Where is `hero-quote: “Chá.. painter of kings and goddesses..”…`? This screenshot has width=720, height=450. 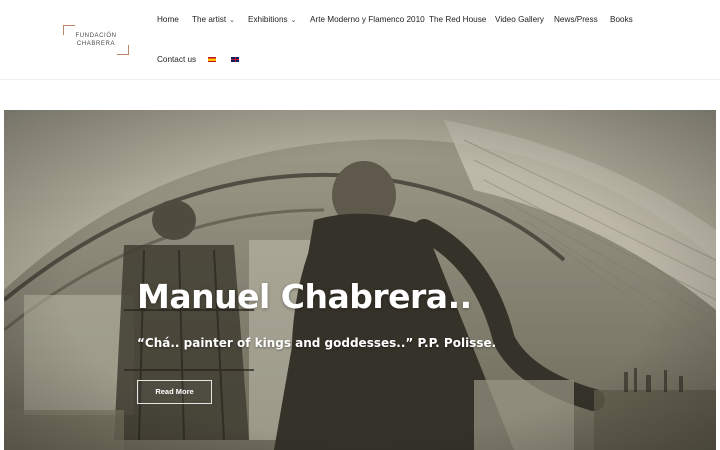 hero-quote: “Chá.. painter of kings and goddesses..”… is located at coordinates (317, 343).